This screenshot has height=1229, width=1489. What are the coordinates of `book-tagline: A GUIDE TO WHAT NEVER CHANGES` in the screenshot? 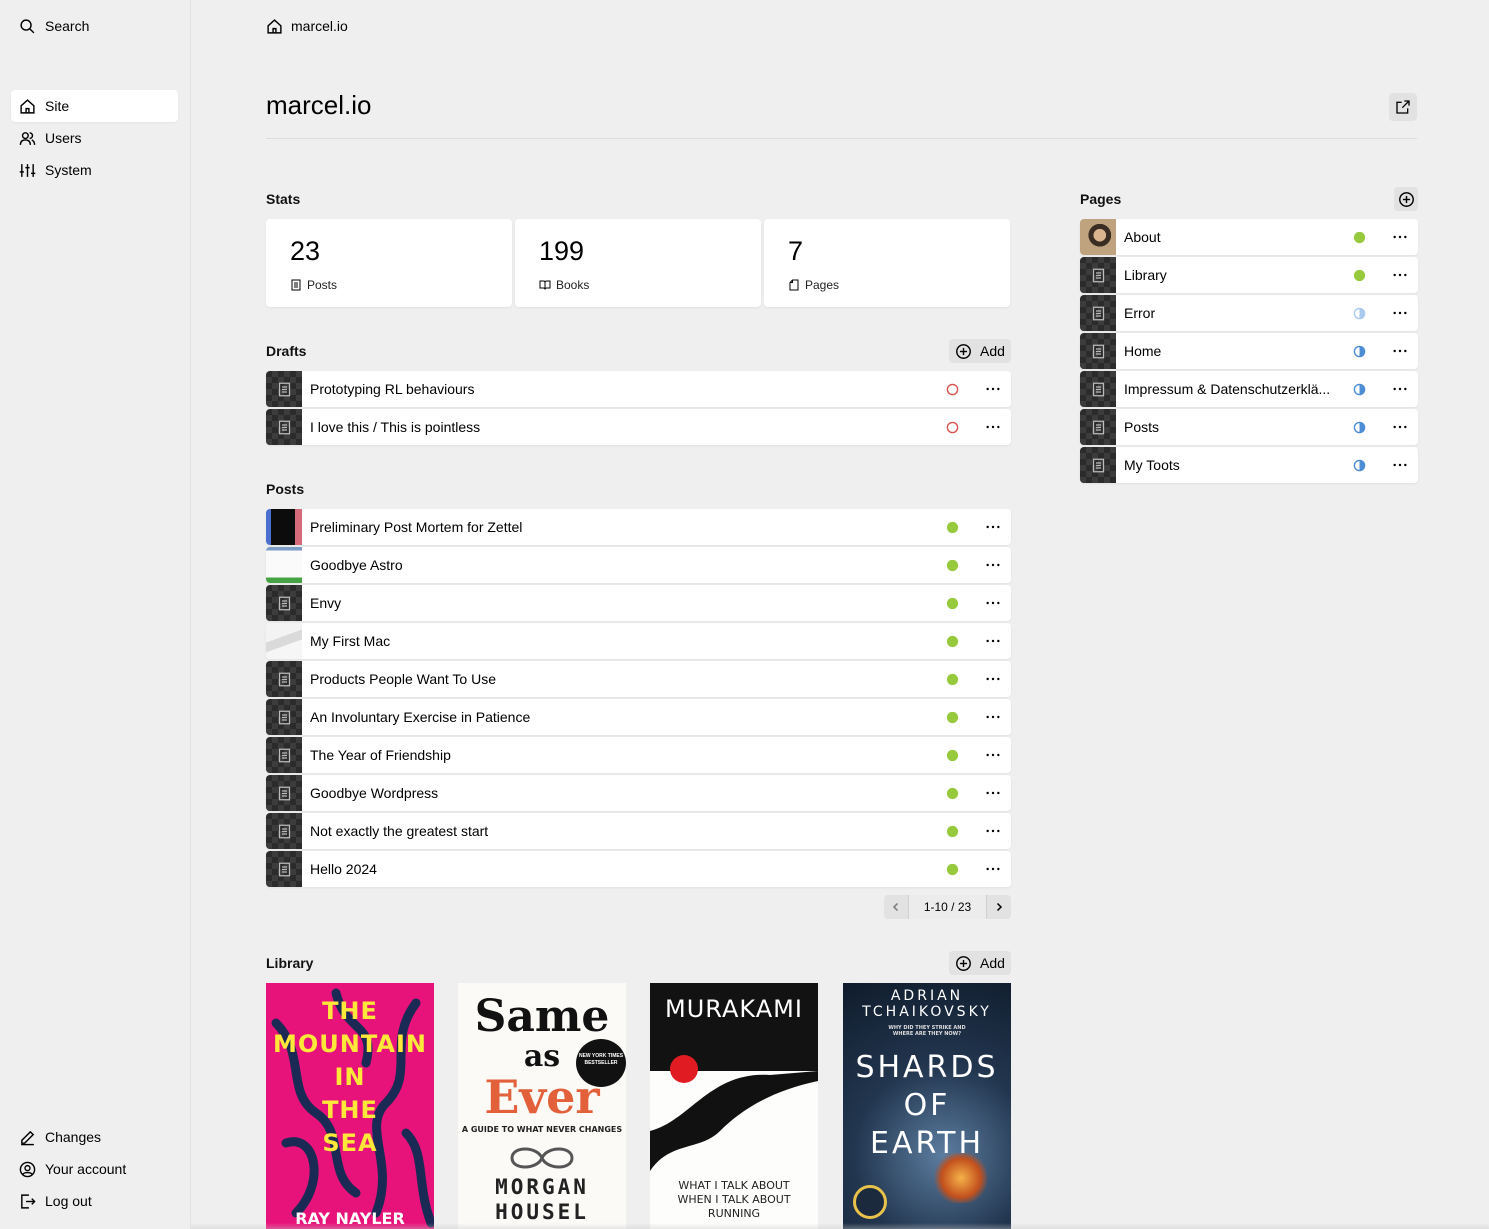 It's located at (542, 1129).